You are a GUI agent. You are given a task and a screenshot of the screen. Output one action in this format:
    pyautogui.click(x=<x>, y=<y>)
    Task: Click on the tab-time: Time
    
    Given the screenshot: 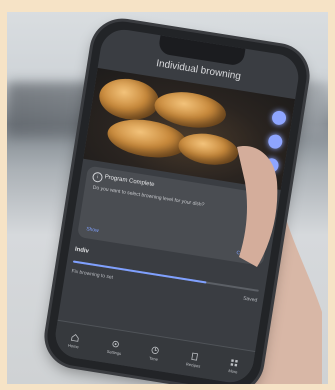 What is the action you would take?
    pyautogui.click(x=154, y=353)
    